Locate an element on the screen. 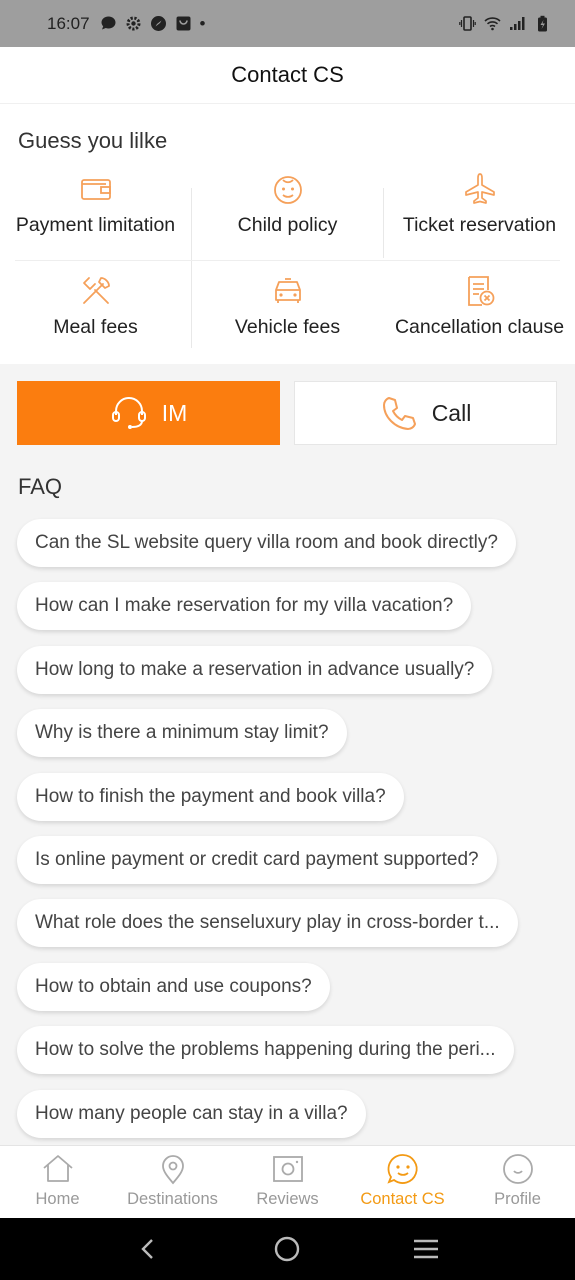 This screenshot has width=575, height=1280. grid-divider is located at coordinates (287, 260).